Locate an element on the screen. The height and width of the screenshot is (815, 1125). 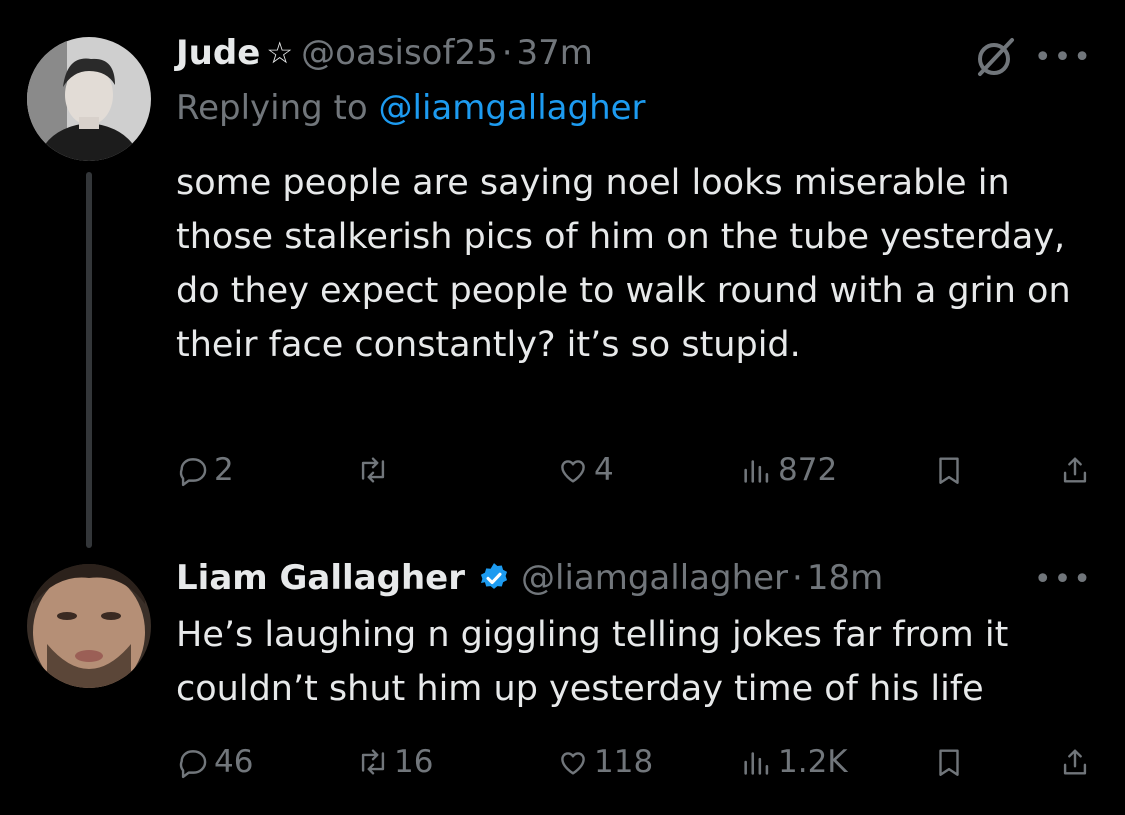
handle: @liamgallagher is located at coordinates (654, 578).